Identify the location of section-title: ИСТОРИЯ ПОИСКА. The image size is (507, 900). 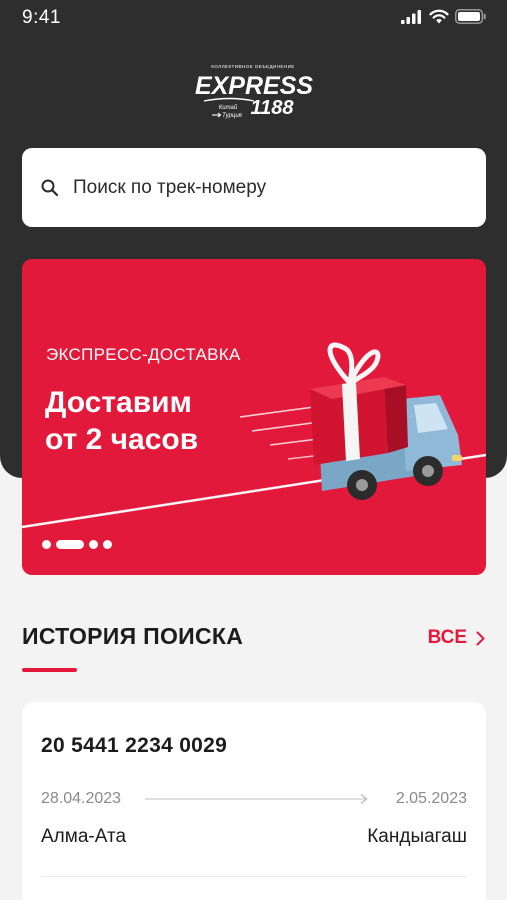
(133, 636).